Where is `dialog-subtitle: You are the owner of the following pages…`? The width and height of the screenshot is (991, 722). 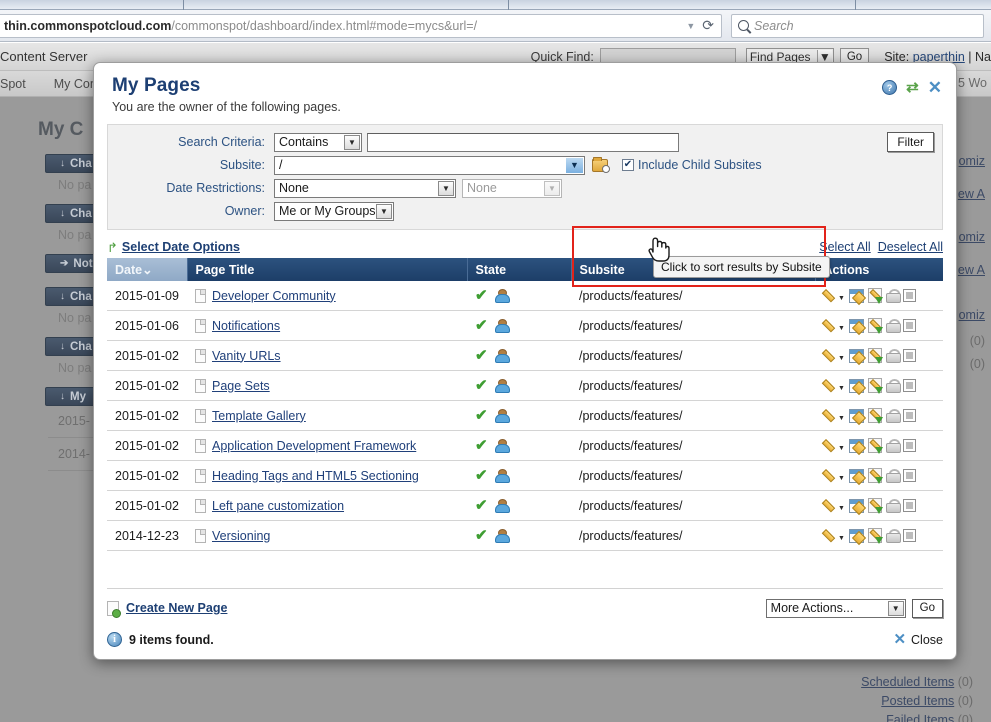
dialog-subtitle: You are the owner of the following pages… is located at coordinates (226, 107).